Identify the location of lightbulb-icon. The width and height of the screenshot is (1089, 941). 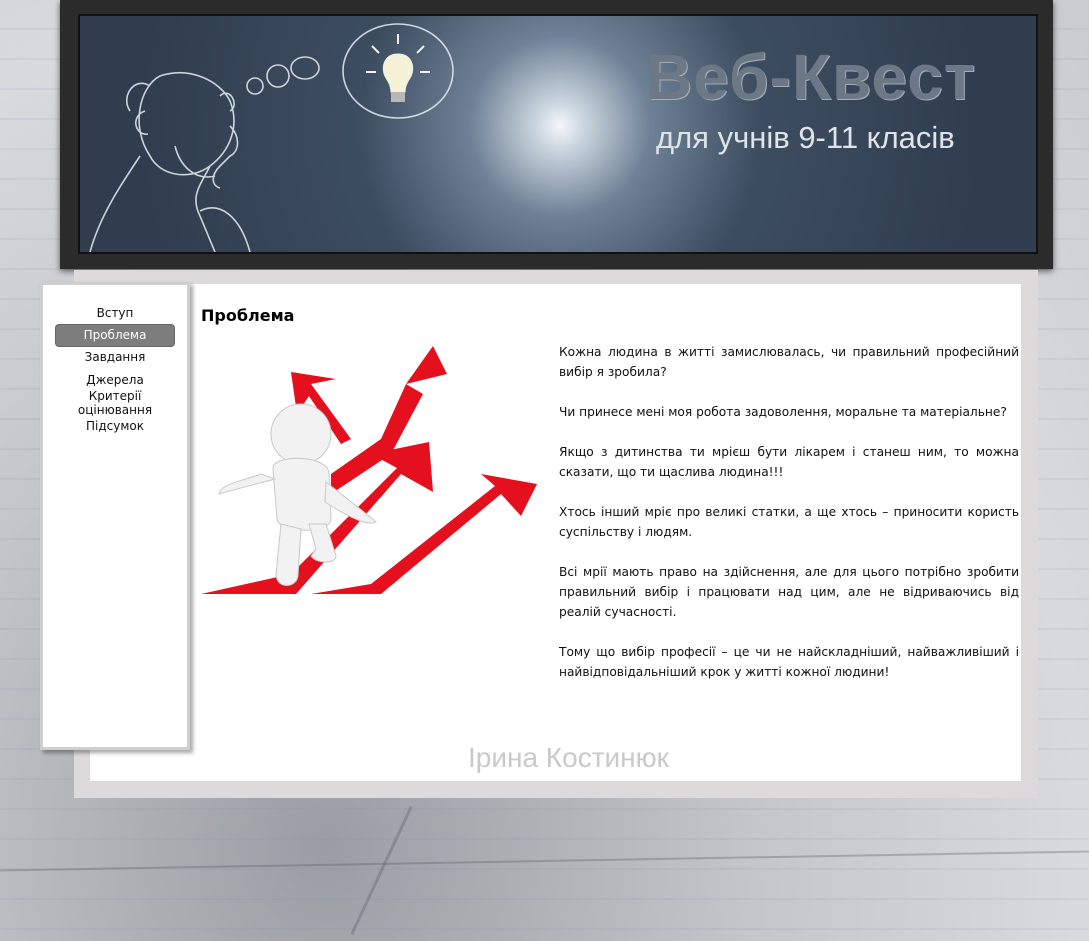
(398, 68).